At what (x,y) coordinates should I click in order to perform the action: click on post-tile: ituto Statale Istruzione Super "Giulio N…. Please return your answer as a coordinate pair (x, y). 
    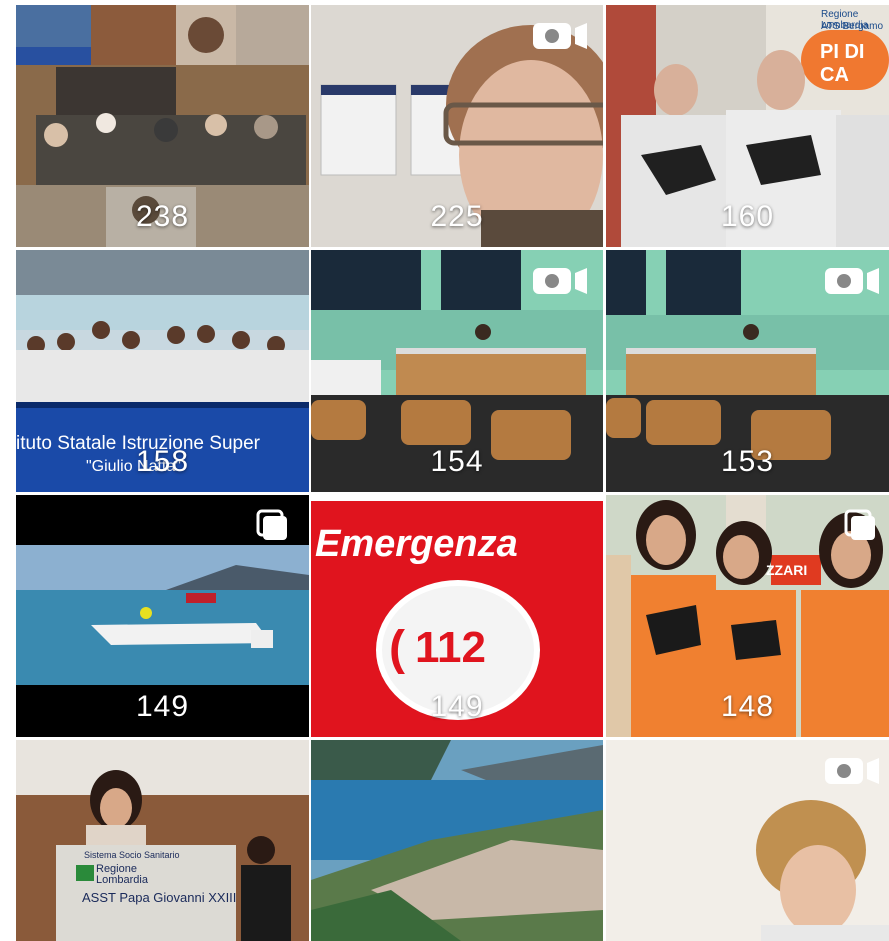
    Looking at the image, I should click on (162, 371).